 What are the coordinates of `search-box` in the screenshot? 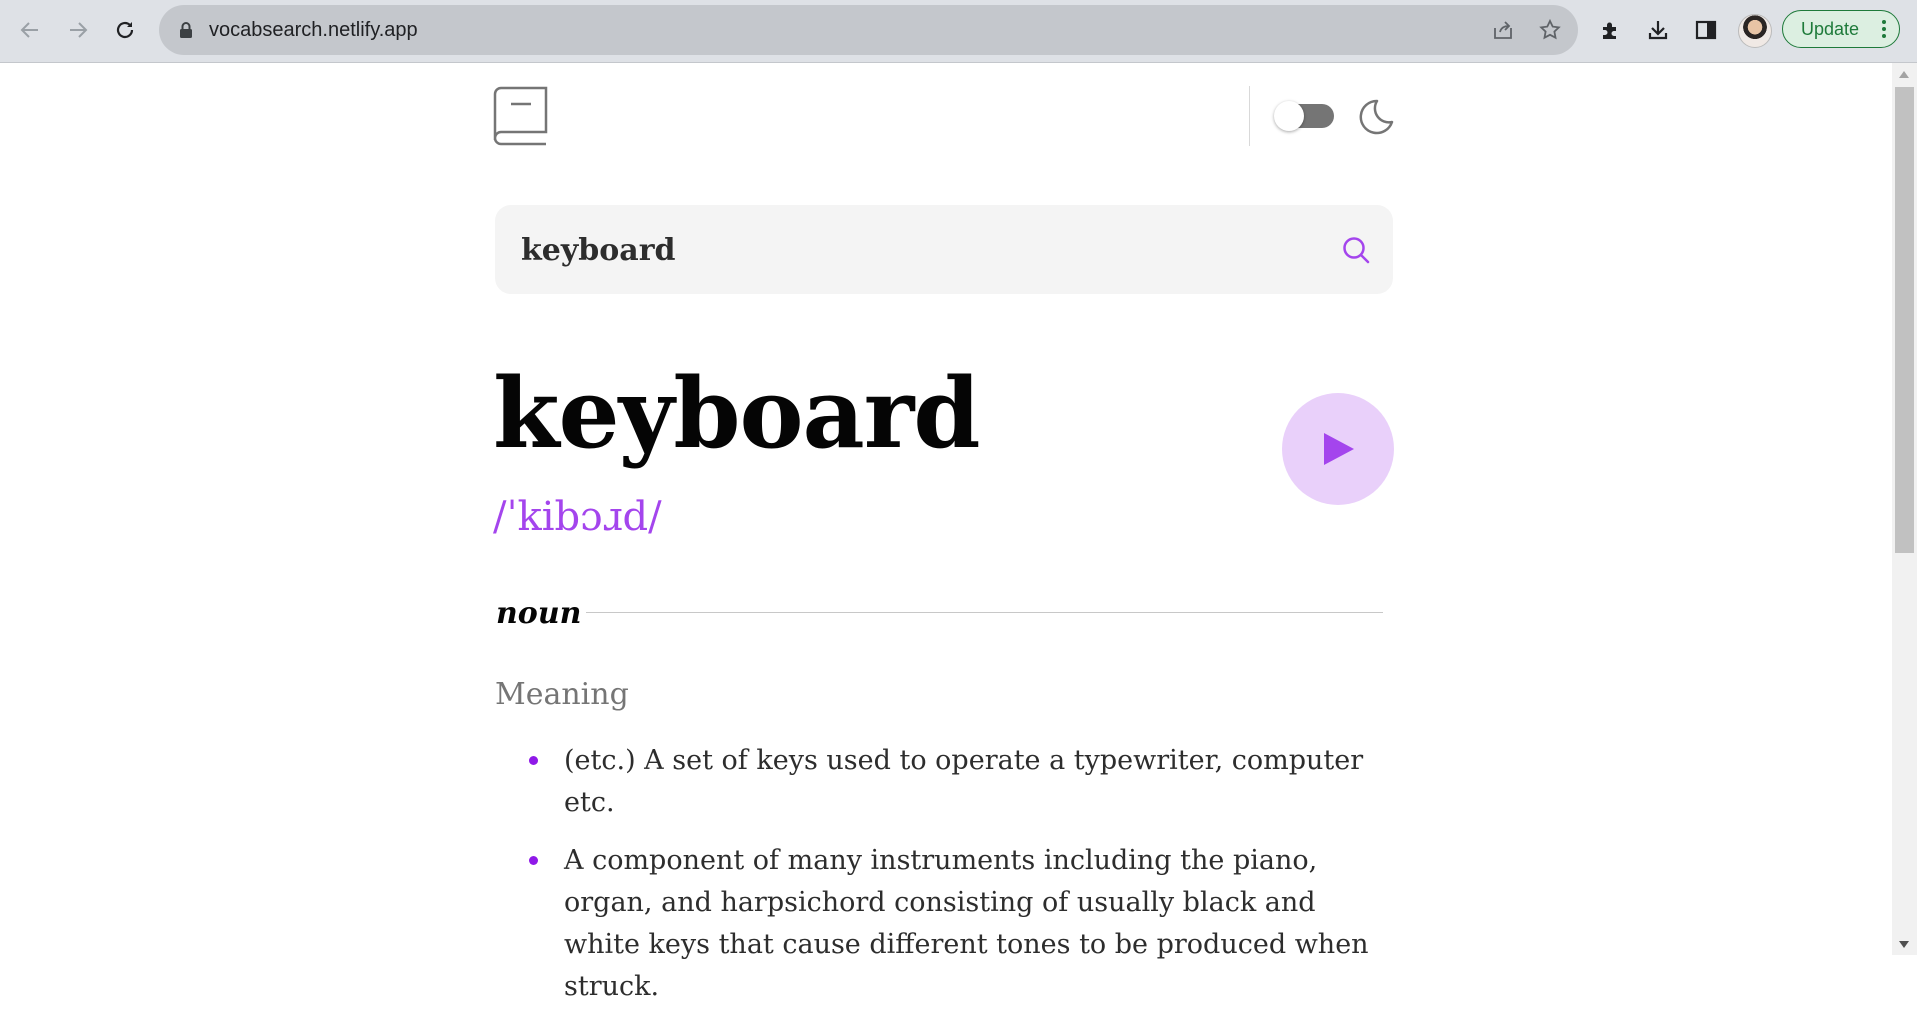 It's located at (944, 250).